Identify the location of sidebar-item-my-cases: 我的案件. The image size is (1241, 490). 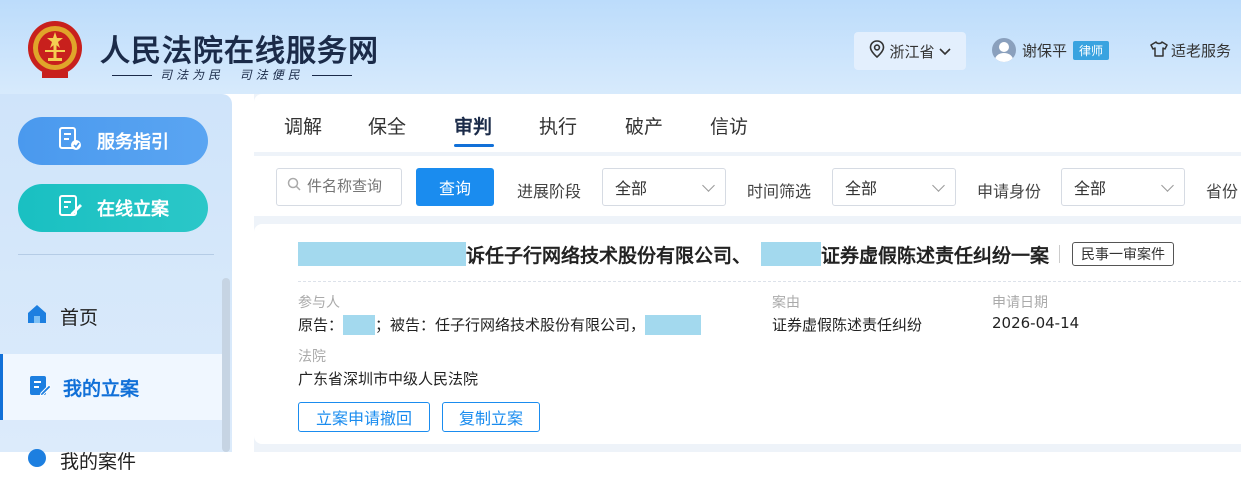
(111, 460).